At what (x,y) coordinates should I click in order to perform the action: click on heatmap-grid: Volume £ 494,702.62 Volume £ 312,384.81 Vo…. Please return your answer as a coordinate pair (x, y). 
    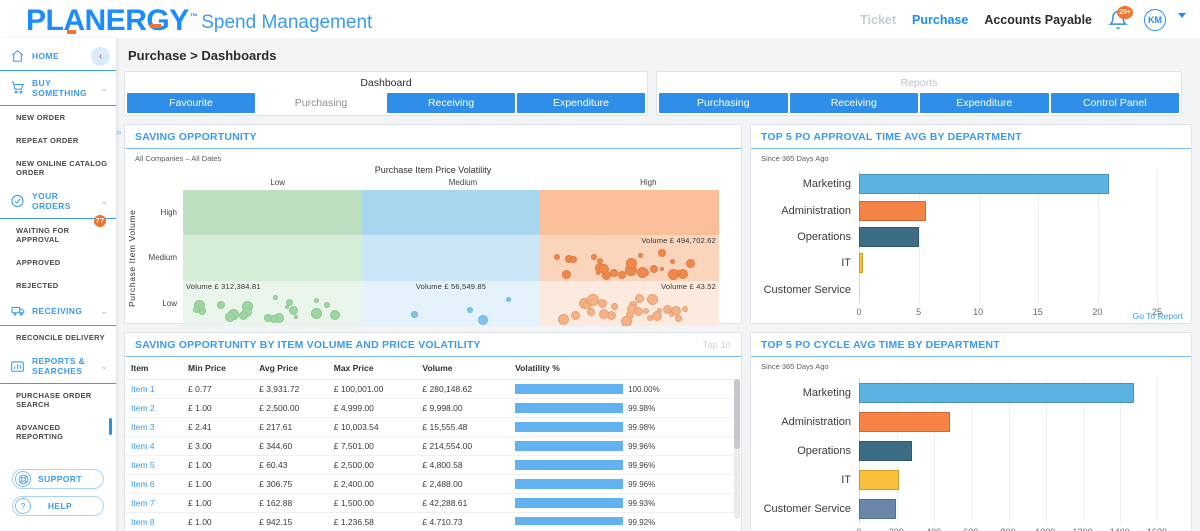
    Looking at the image, I should click on (451, 258).